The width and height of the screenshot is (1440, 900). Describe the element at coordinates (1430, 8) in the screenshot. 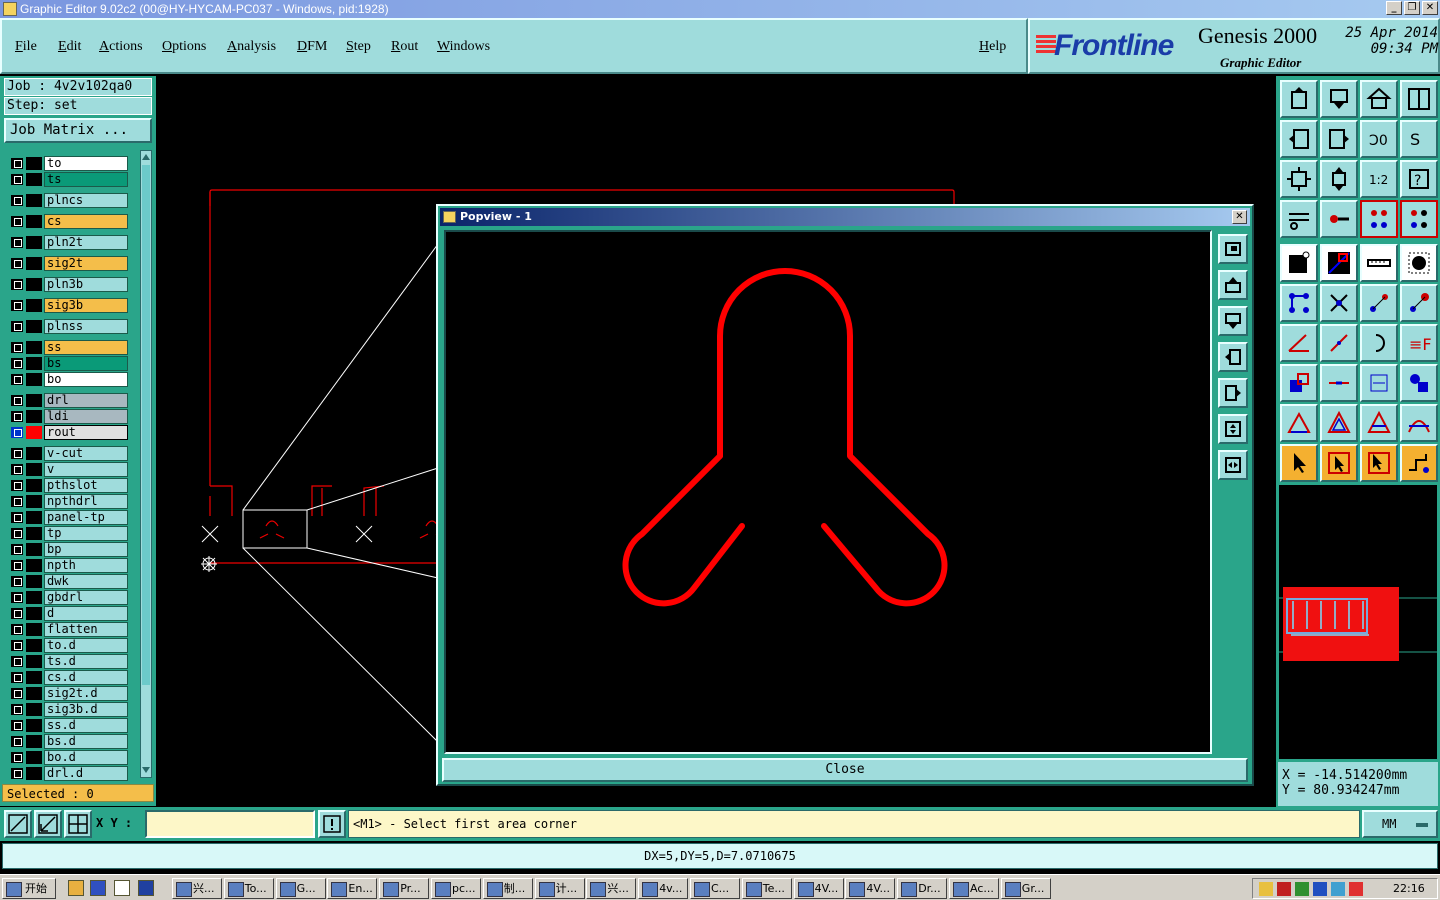

I see `close-window-button: ✕` at that location.